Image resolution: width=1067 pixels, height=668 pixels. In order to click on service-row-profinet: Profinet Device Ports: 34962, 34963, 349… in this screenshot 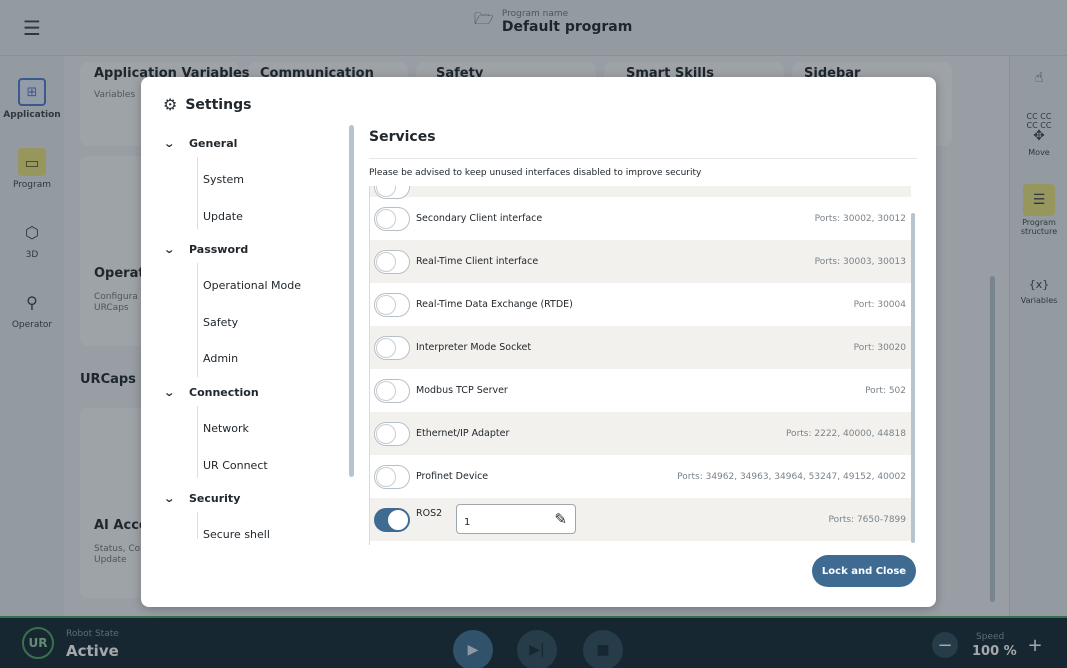, I will do `click(640, 476)`.